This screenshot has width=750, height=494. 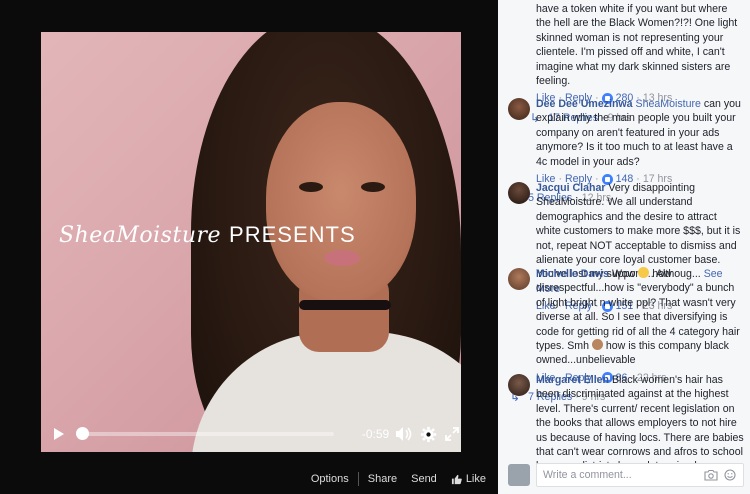 I want to click on emoji-icon, so click(x=730, y=475).